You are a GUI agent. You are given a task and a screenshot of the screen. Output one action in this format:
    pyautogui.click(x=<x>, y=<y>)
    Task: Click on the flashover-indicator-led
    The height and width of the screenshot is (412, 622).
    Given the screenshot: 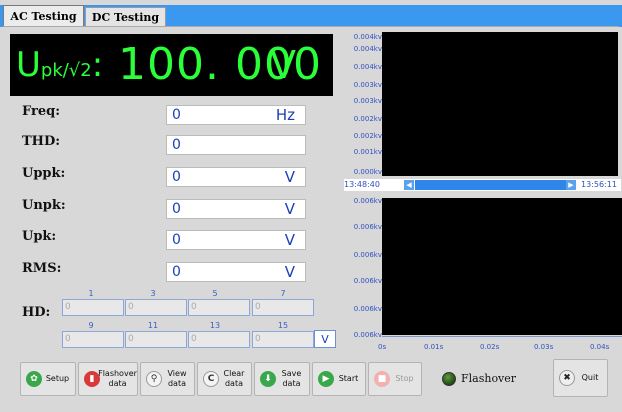 What is the action you would take?
    pyautogui.click(x=449, y=379)
    